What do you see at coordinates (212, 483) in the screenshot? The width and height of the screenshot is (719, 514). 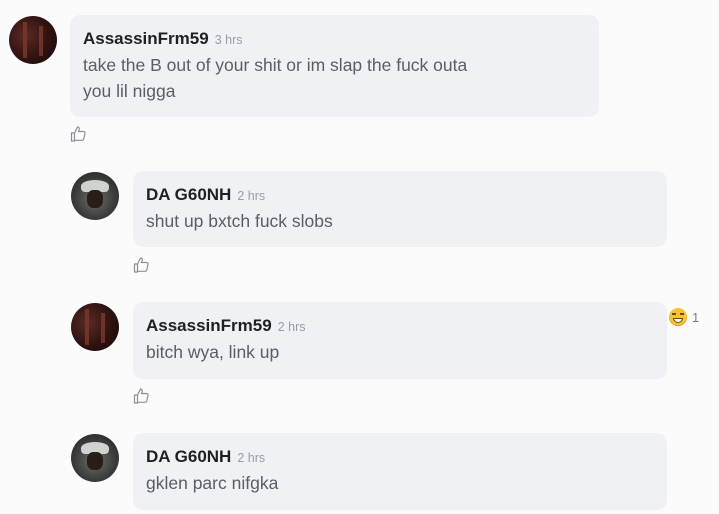 I see `comment-text: gklen parc nifgka` at bounding box center [212, 483].